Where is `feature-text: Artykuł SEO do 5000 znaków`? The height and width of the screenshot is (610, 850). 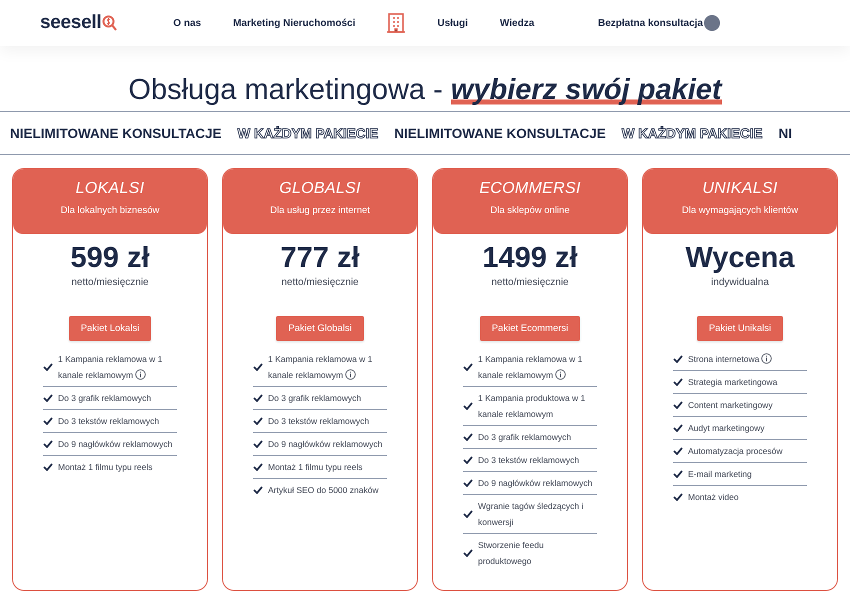
feature-text: Artykuł SEO do 5000 znaków is located at coordinates (323, 490).